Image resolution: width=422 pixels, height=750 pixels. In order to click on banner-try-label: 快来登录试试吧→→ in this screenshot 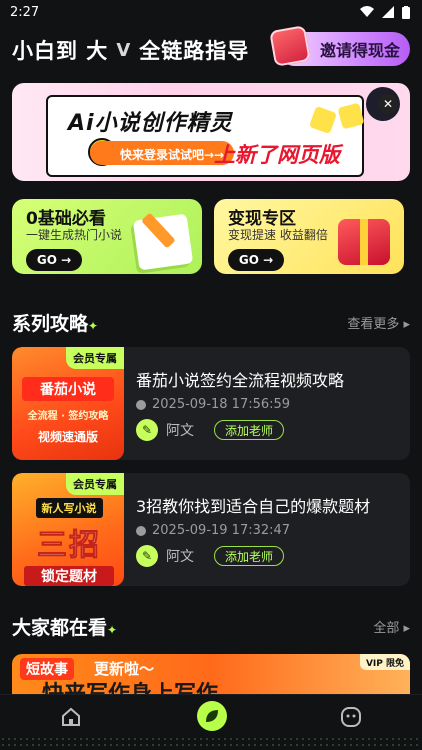, I will do `click(162, 153)`.